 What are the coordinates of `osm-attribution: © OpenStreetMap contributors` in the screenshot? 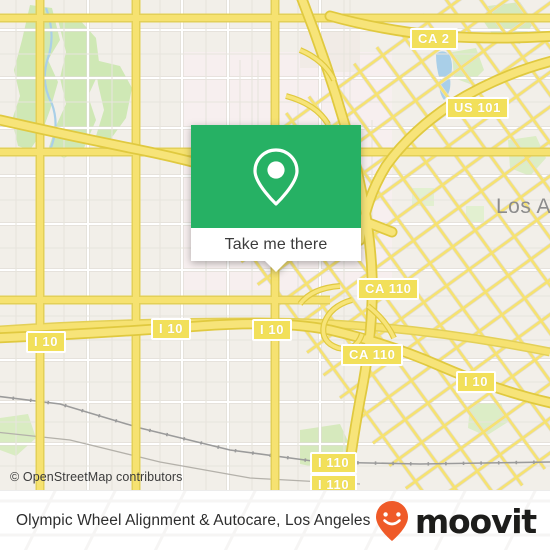 It's located at (96, 477).